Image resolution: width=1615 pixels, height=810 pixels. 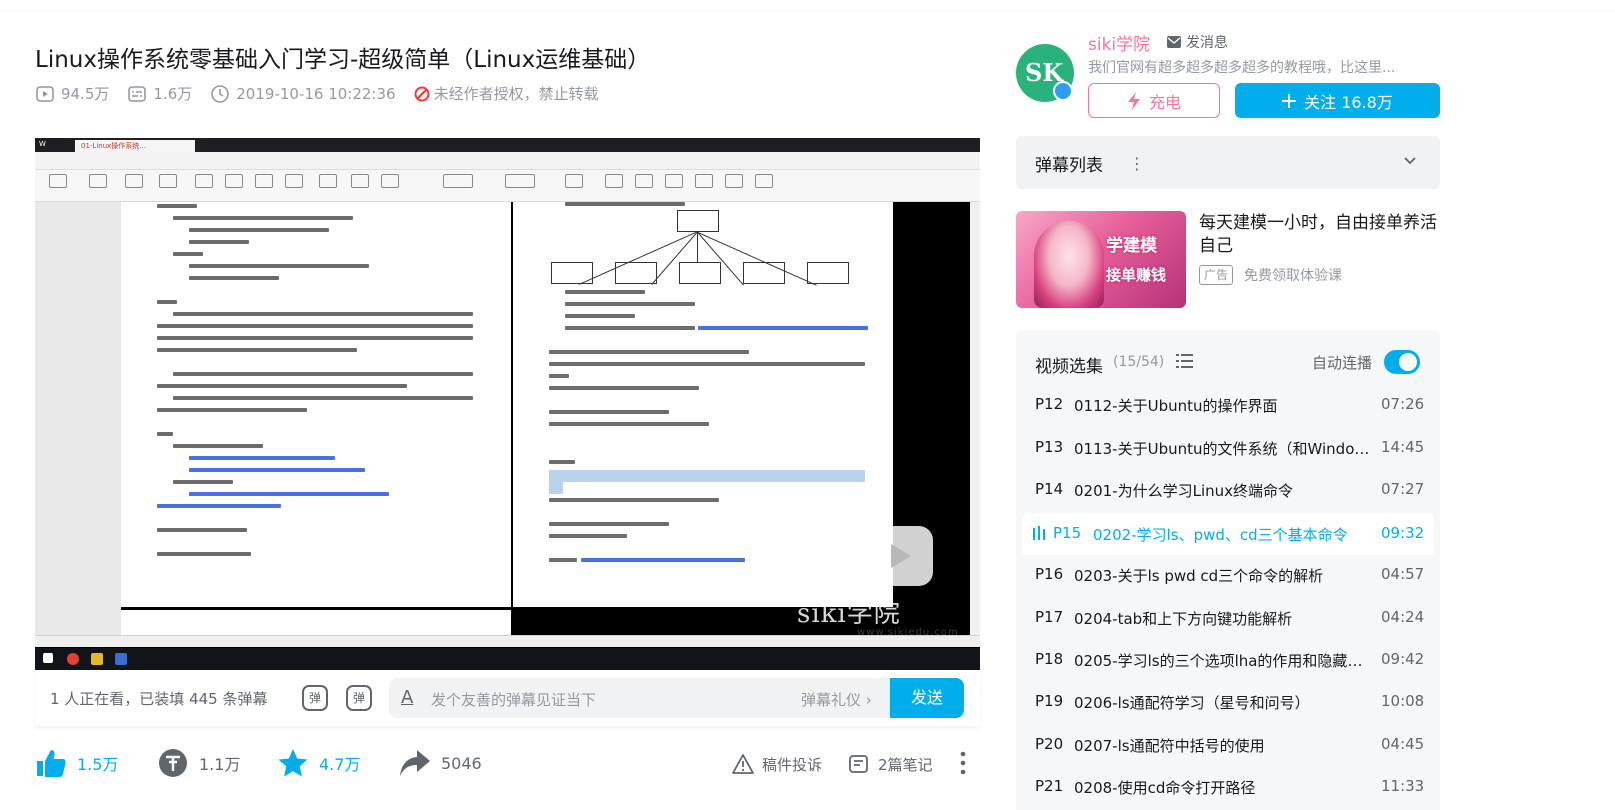 I want to click on episode-name: 0112-关于Ubuntu的操作界面, so click(x=1176, y=406).